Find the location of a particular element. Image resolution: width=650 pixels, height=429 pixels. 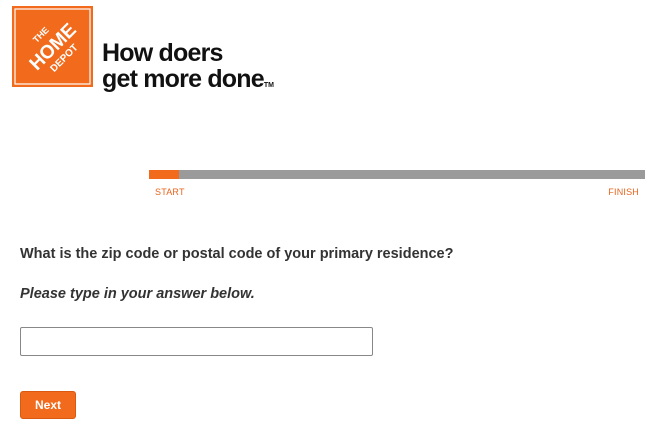

trademark-mark: TM is located at coordinates (268, 85).